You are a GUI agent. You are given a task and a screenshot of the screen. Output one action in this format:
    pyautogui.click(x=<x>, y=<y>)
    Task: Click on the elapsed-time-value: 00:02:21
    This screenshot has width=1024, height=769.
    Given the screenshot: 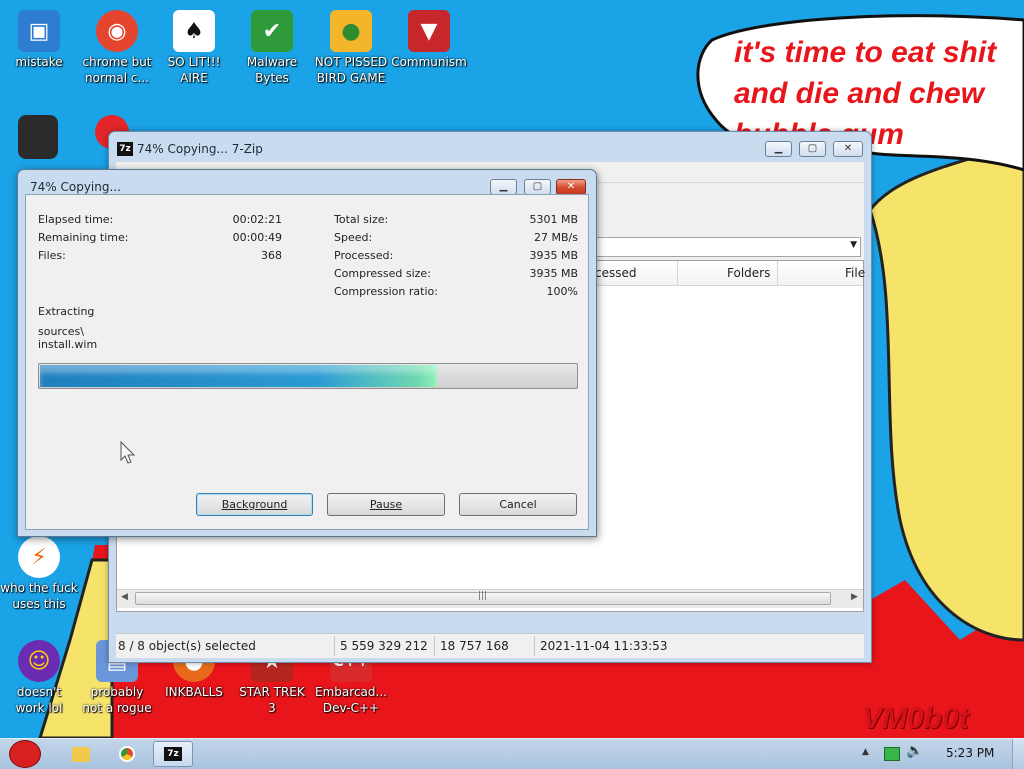 What is the action you would take?
    pyautogui.click(x=257, y=219)
    